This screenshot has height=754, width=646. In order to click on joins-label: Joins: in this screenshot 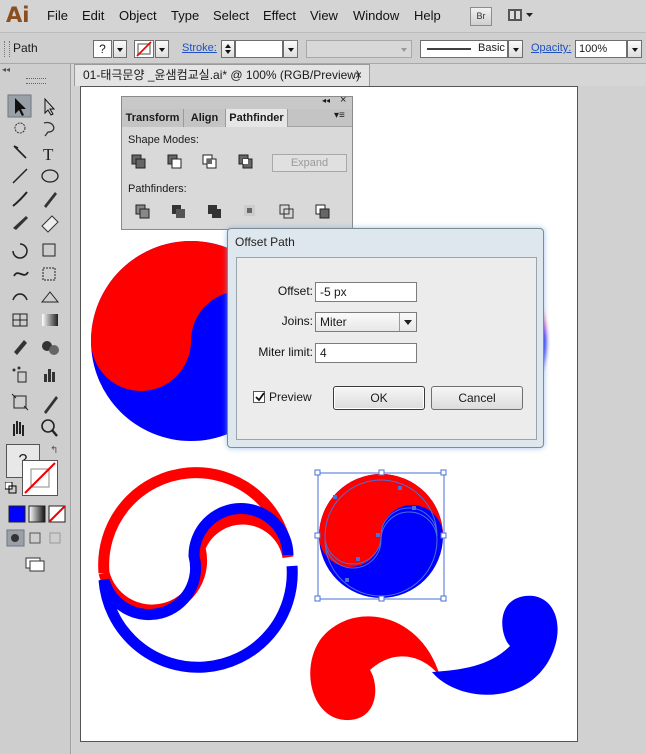, I will do `click(297, 321)`.